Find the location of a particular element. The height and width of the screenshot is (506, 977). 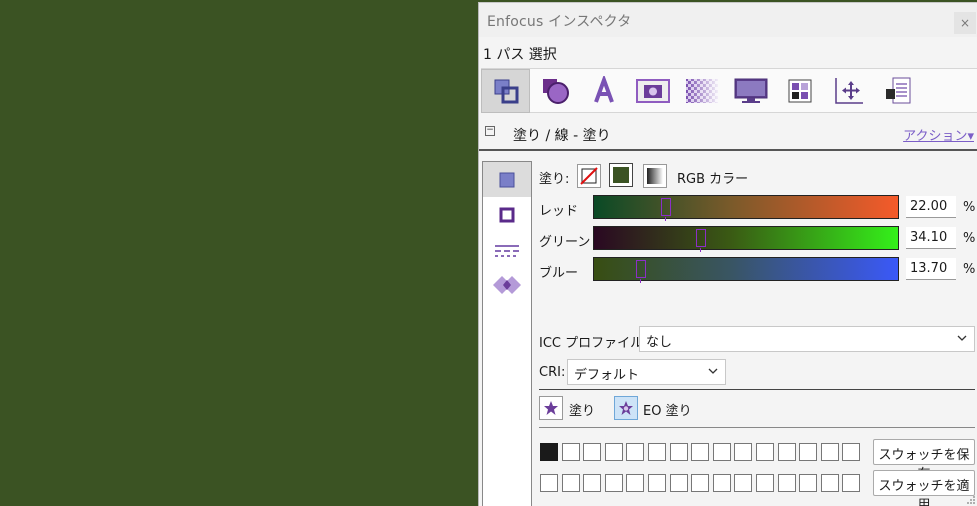

section-header: − 塗り / 線 - 塗り アクション▾ is located at coordinates (728, 136).